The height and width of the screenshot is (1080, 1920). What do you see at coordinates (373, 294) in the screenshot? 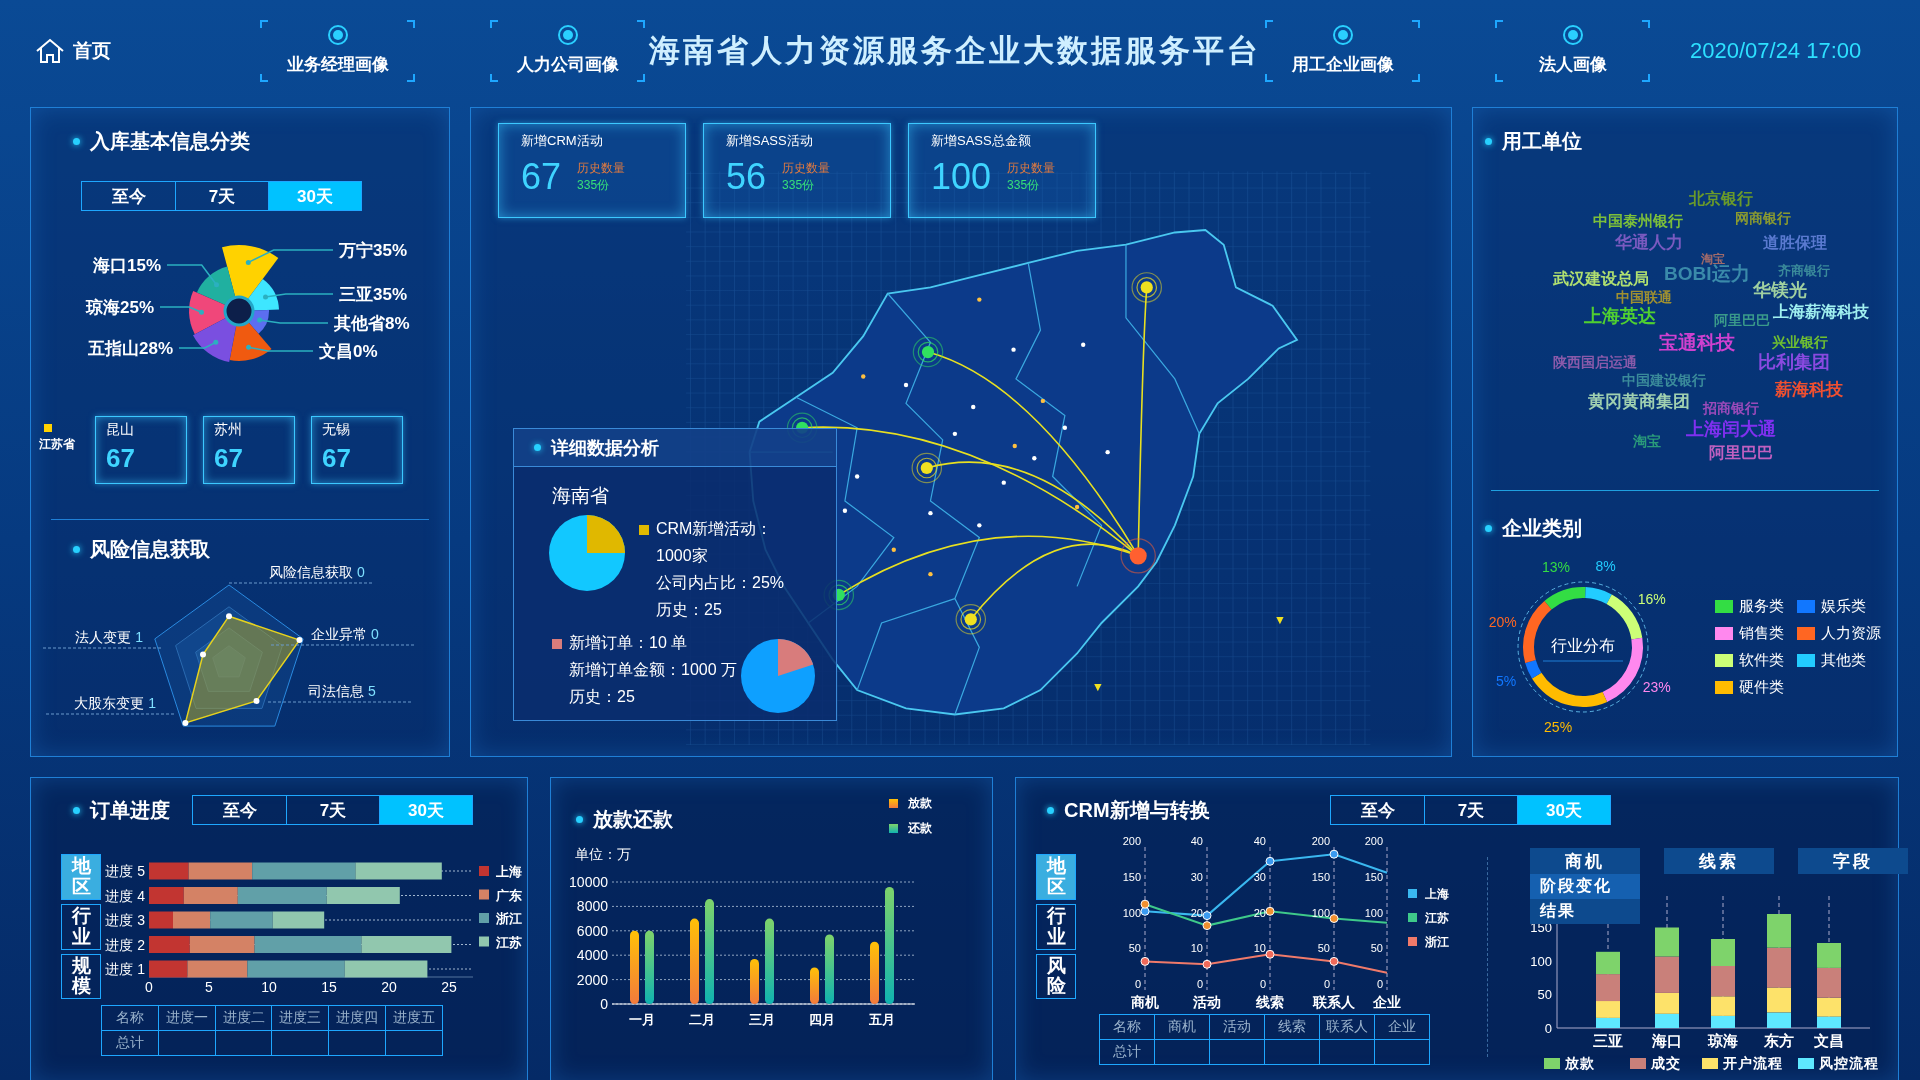
I see `slice-label: 三亚35%` at bounding box center [373, 294].